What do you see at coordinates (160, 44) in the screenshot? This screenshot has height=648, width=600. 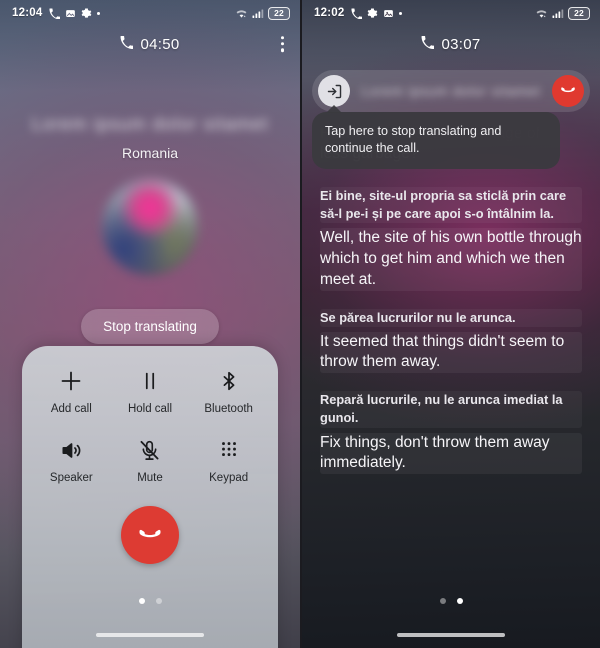 I see `call-duration: 04:50` at bounding box center [160, 44].